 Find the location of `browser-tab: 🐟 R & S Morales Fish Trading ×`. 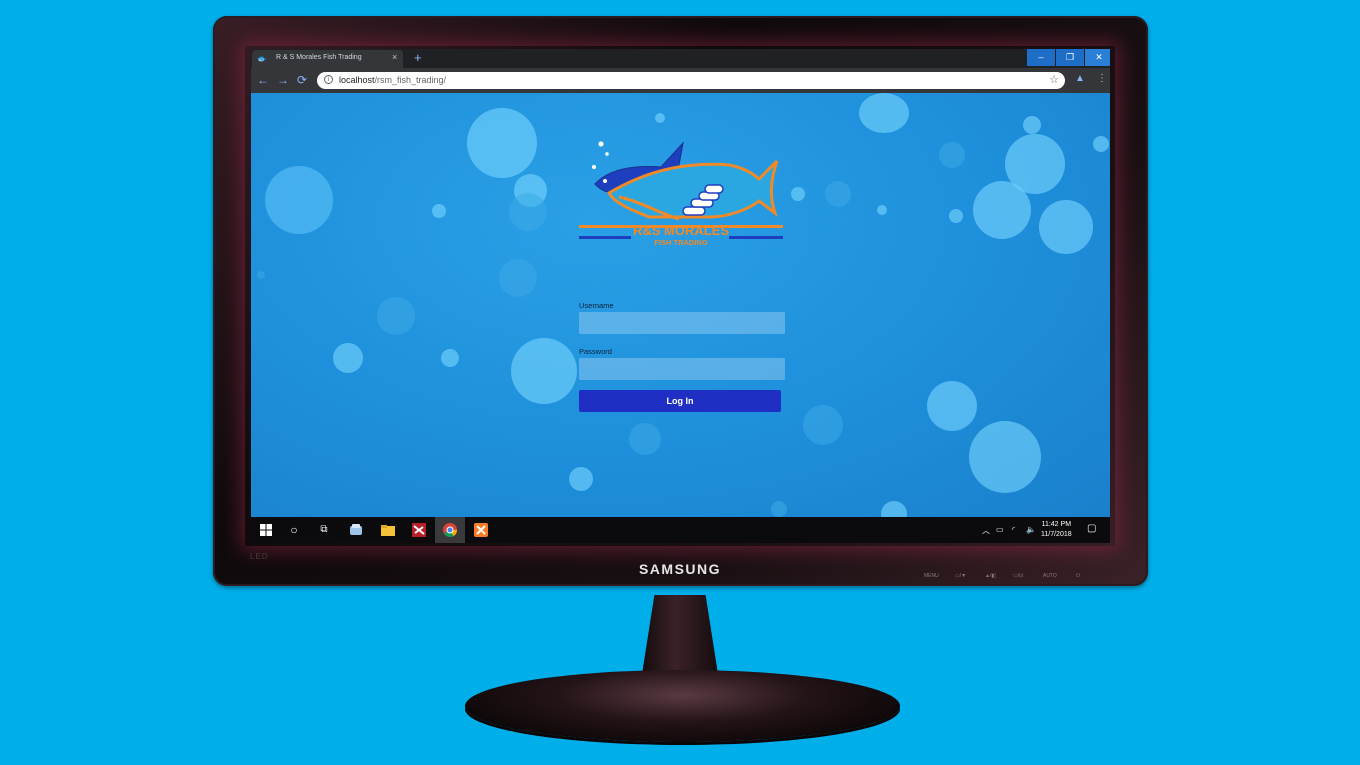

browser-tab: 🐟 R & S Morales Fish Trading × is located at coordinates (327, 59).